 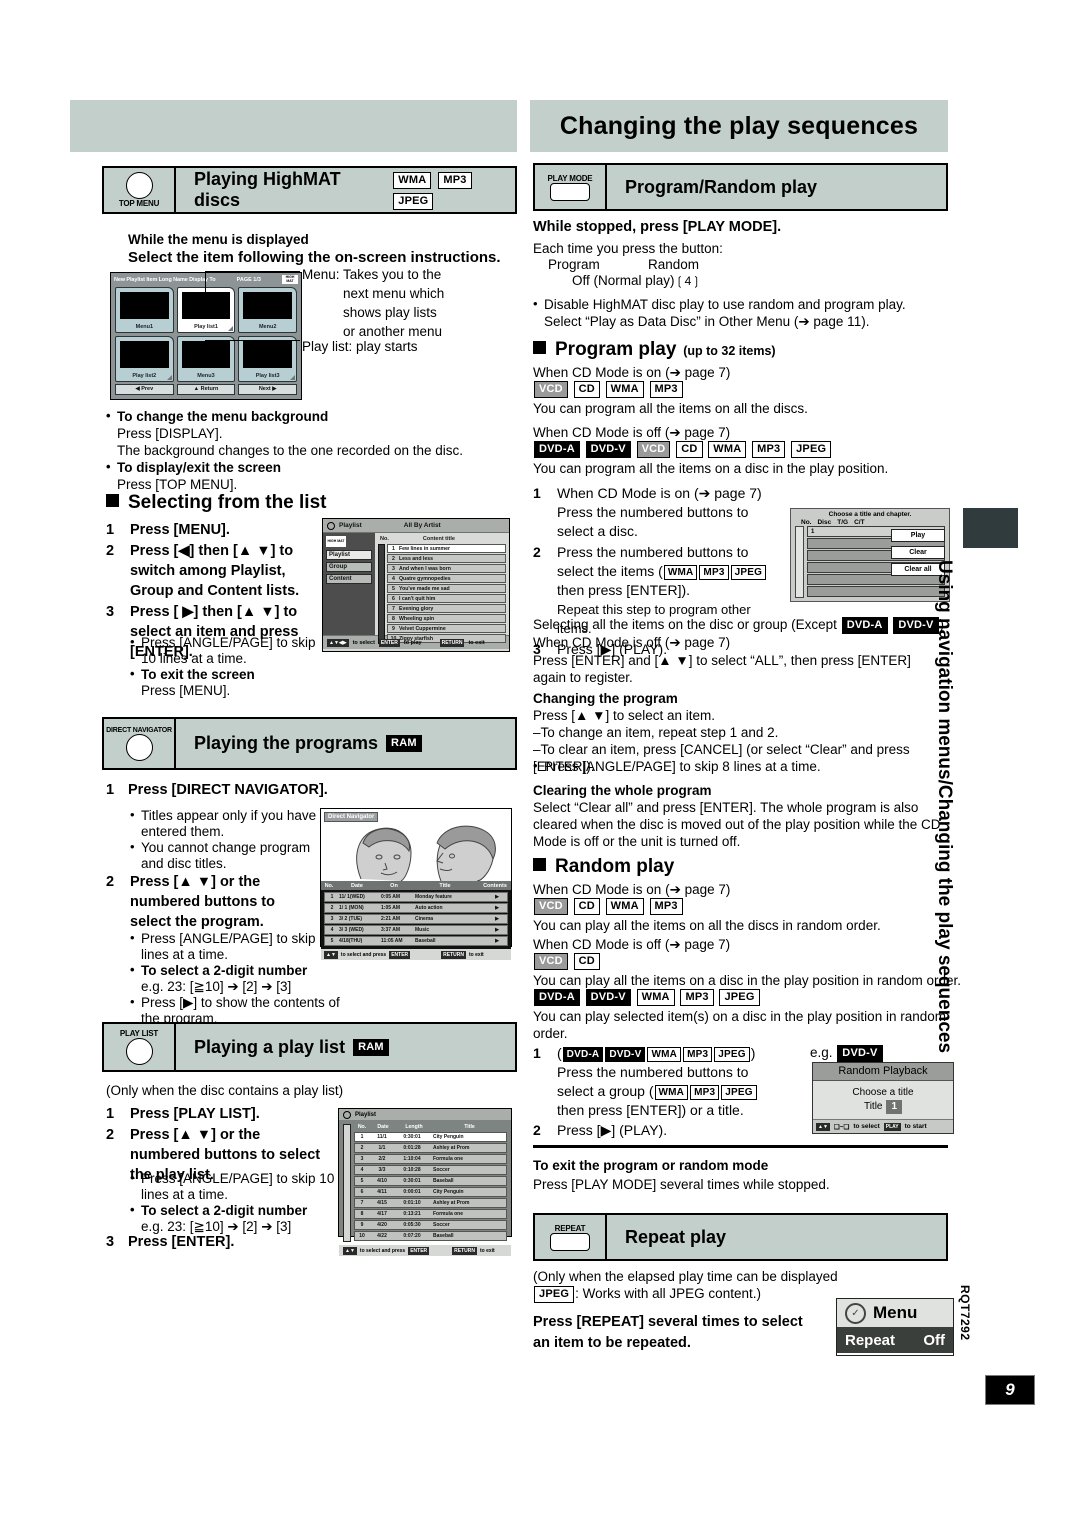 I want to click on row-title: Formula one, so click(x=448, y=1214).